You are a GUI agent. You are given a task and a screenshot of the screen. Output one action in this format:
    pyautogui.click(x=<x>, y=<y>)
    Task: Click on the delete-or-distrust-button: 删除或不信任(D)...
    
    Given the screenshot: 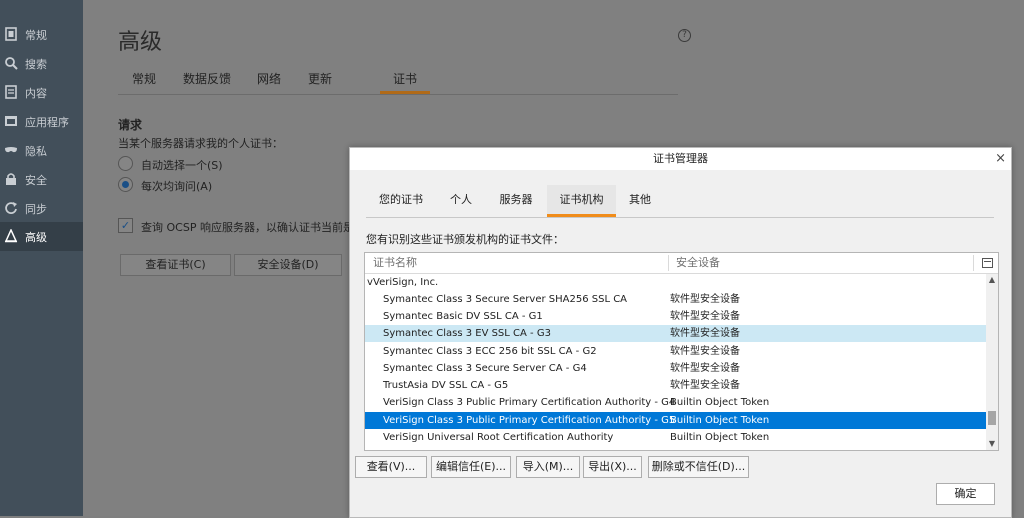 What is the action you would take?
    pyautogui.click(x=698, y=467)
    